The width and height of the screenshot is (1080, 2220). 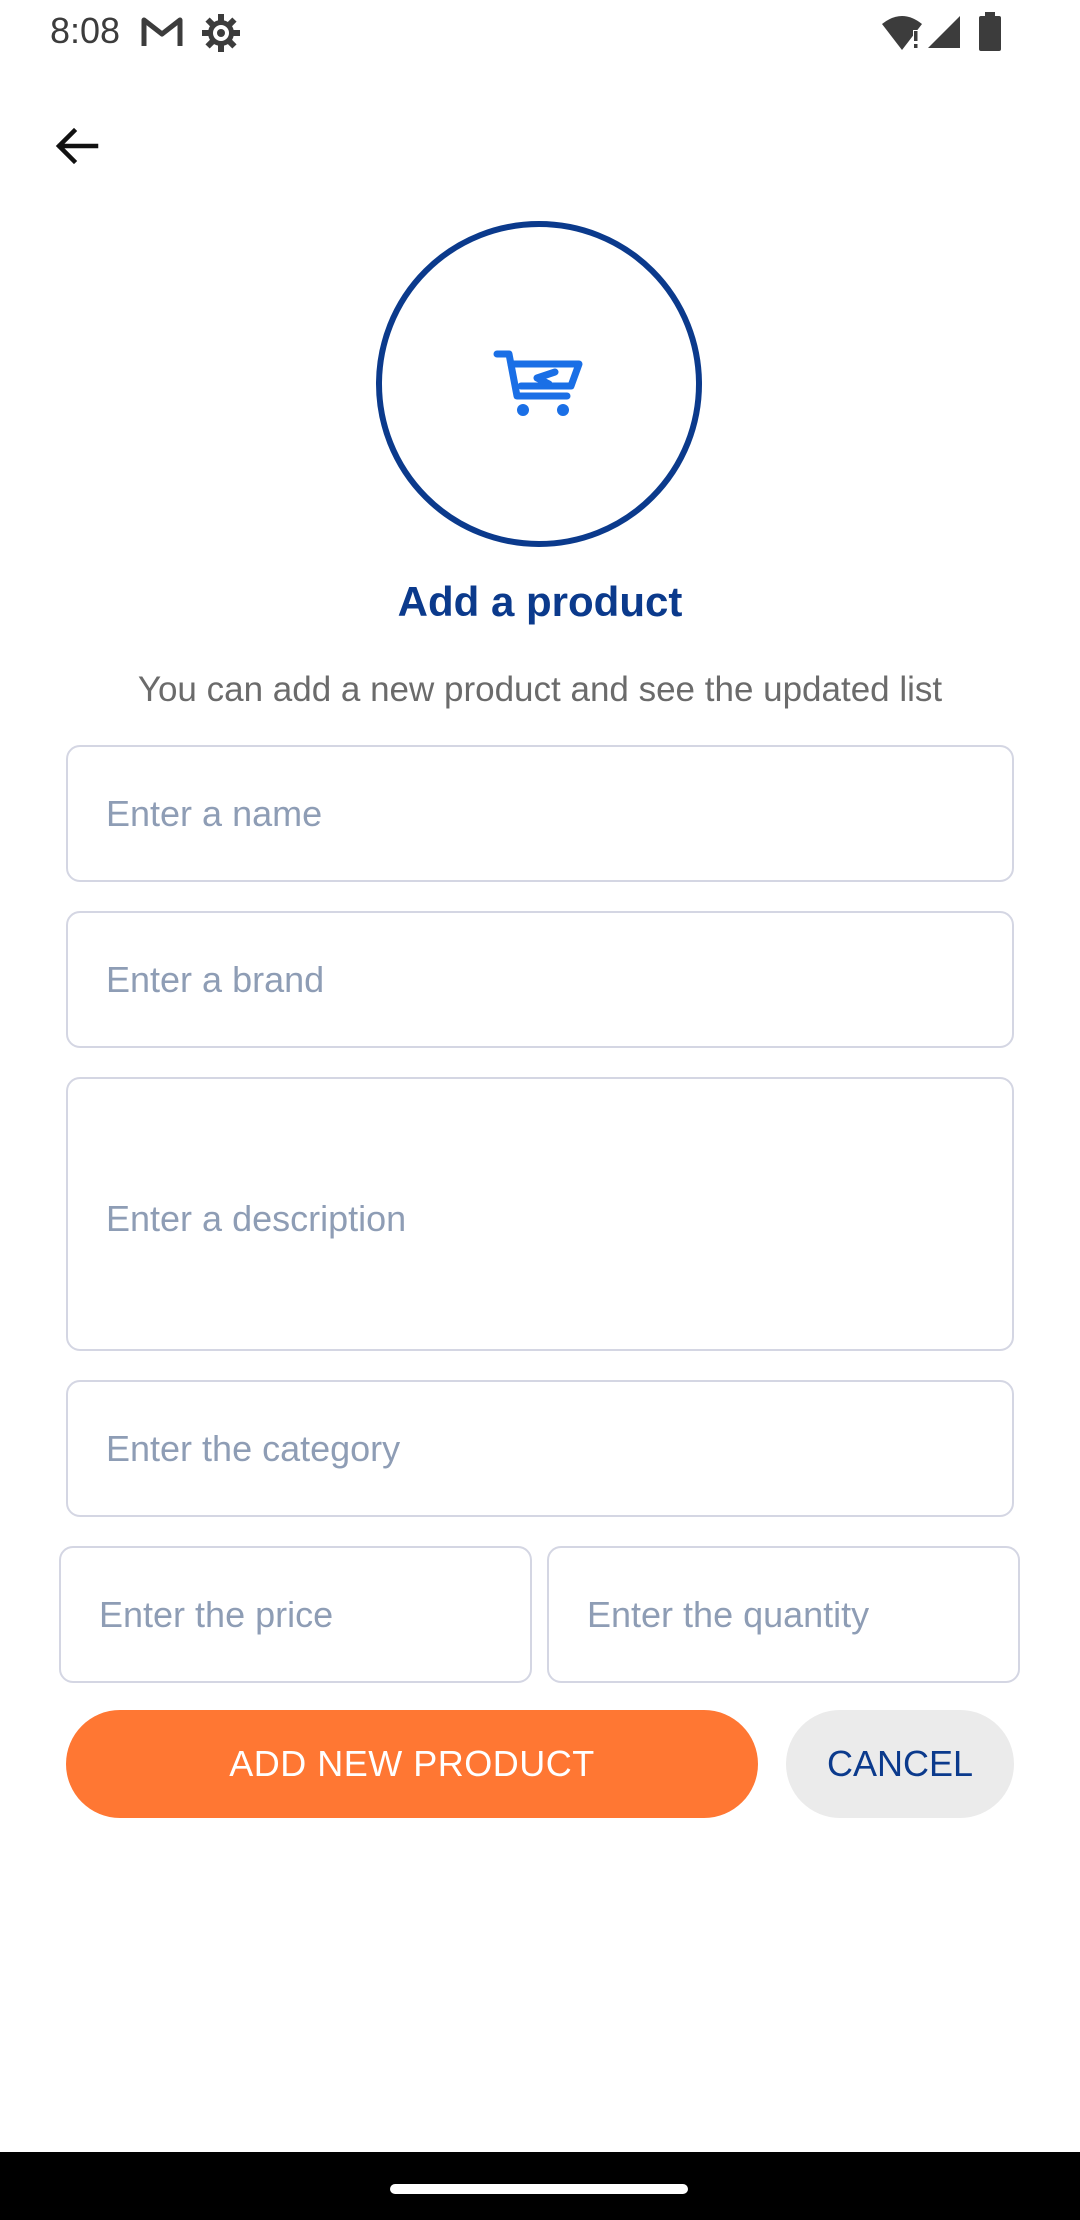 I want to click on gmail-icon, so click(x=162, y=34).